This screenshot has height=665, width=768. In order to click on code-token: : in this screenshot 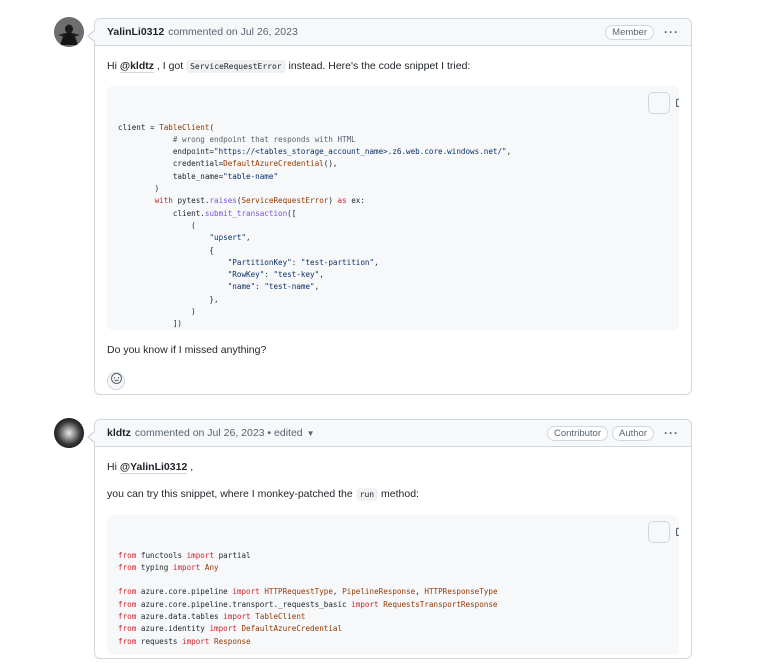, I will do `click(260, 287)`.